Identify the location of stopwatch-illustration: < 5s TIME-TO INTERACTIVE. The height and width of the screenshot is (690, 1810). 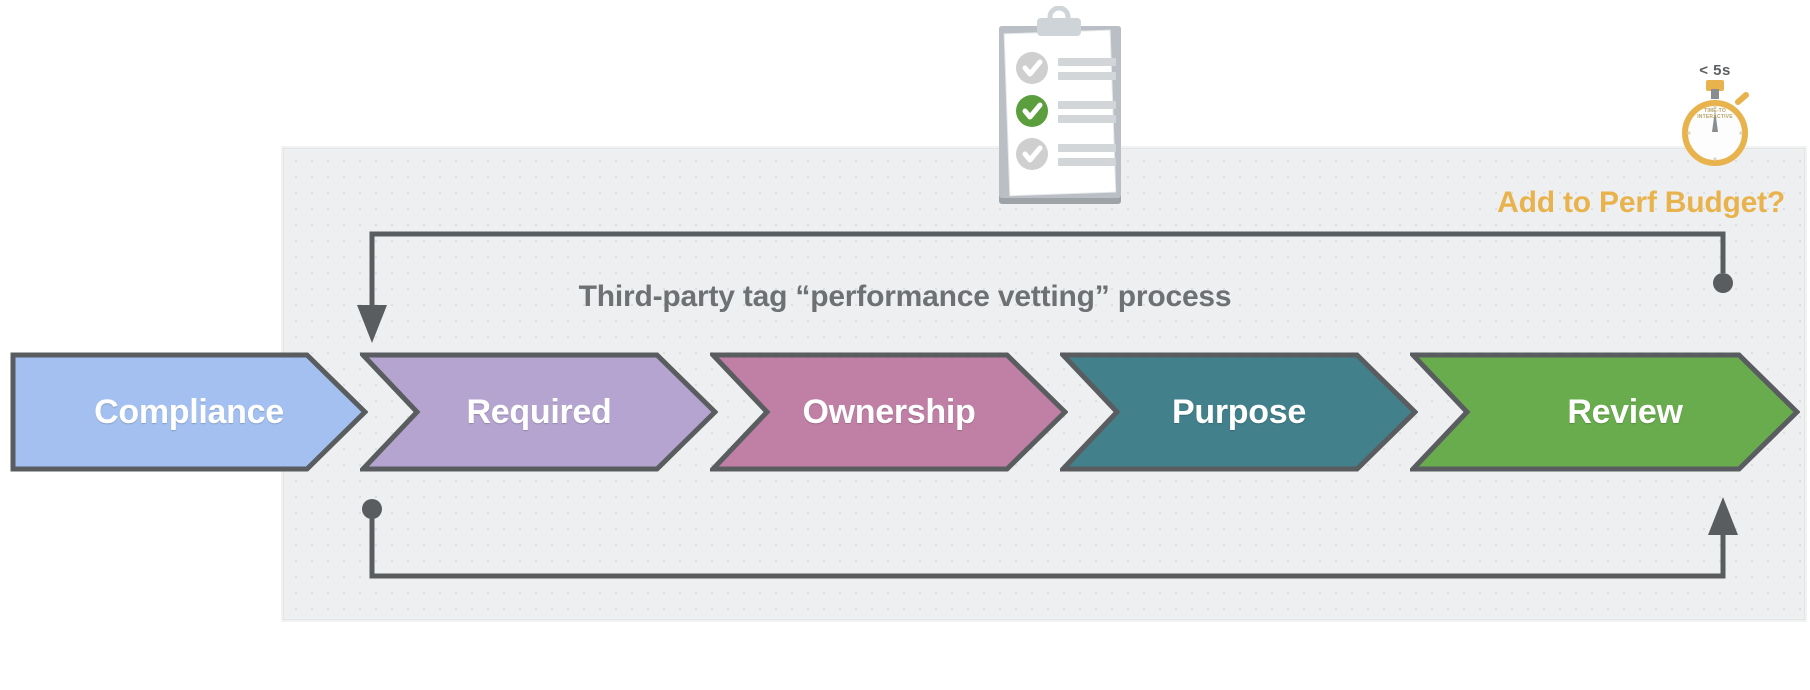
(1715, 116).